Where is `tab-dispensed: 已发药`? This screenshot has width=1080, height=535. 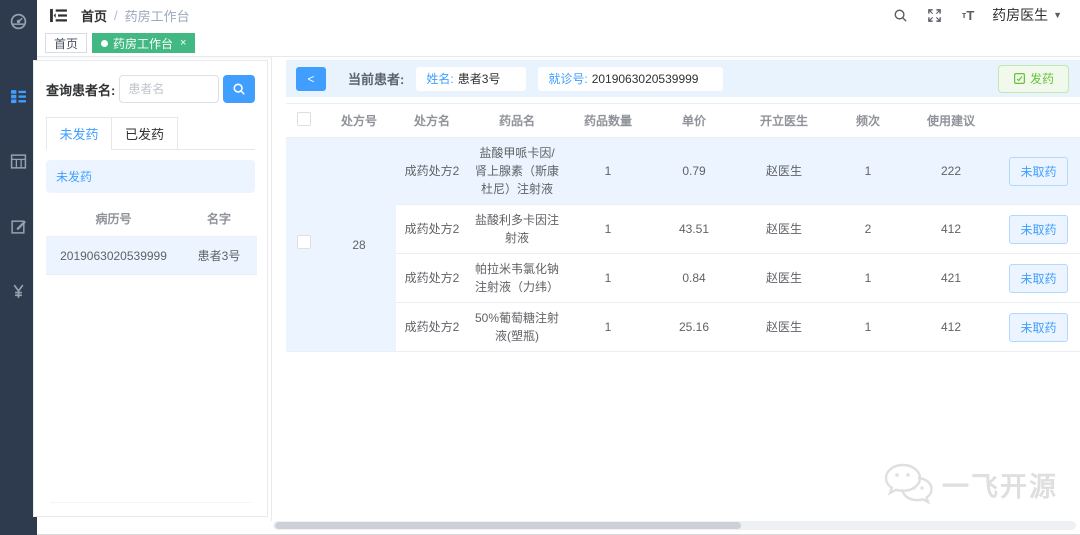 tab-dispensed: 已发药 is located at coordinates (145, 133).